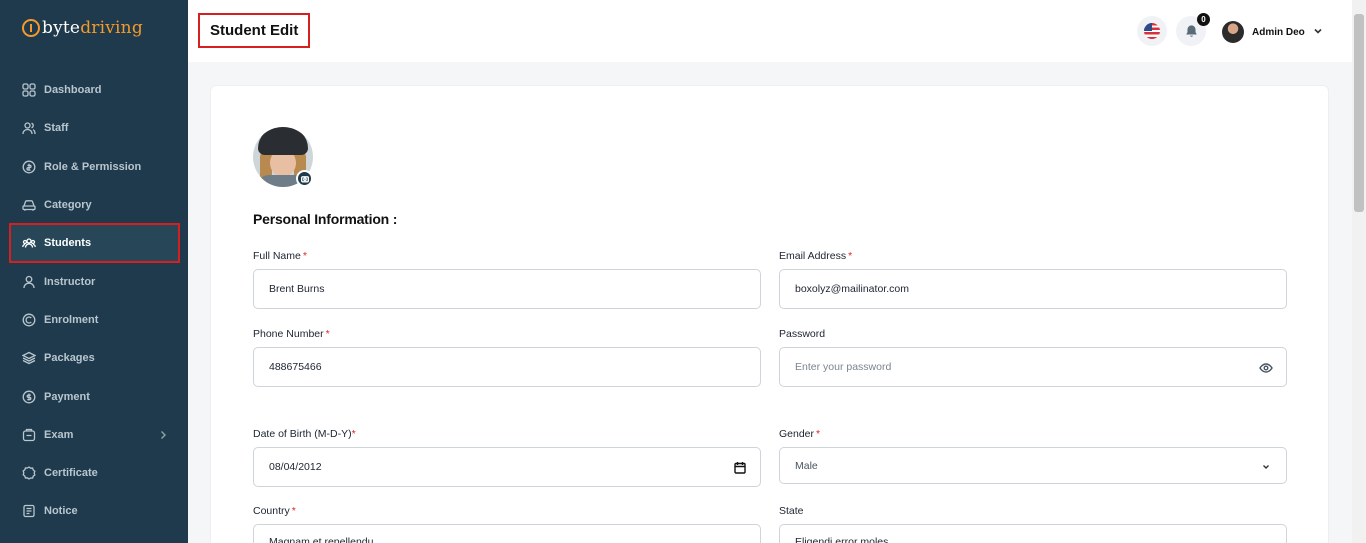  Describe the element at coordinates (29, 397) in the screenshot. I see `dollar-icon` at that location.